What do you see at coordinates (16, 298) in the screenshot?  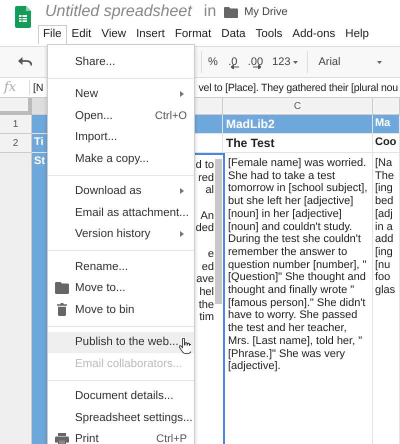 I see `row-header` at bounding box center [16, 298].